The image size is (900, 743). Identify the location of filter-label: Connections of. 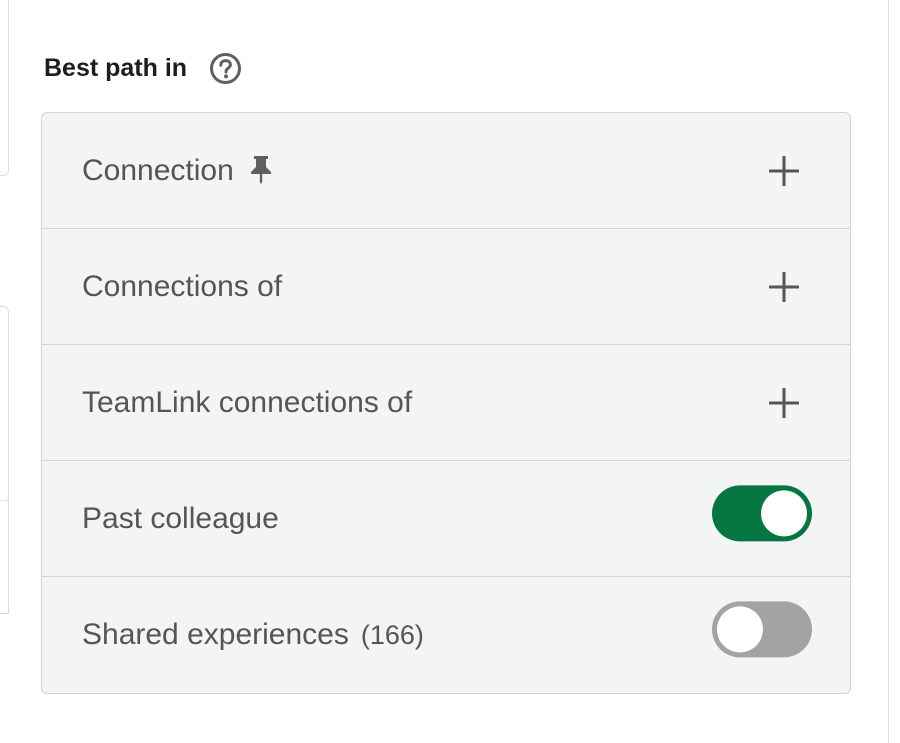
(182, 286).